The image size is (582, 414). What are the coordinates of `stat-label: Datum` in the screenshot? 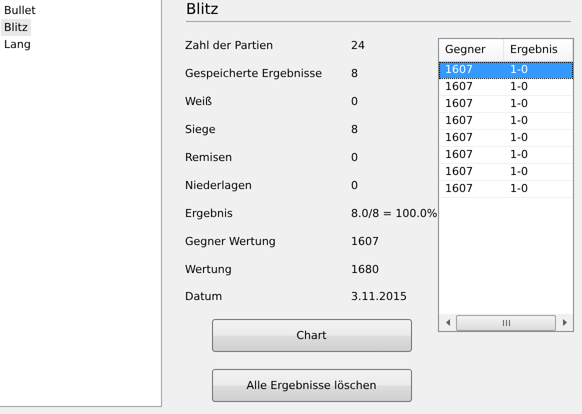 It's located at (204, 297).